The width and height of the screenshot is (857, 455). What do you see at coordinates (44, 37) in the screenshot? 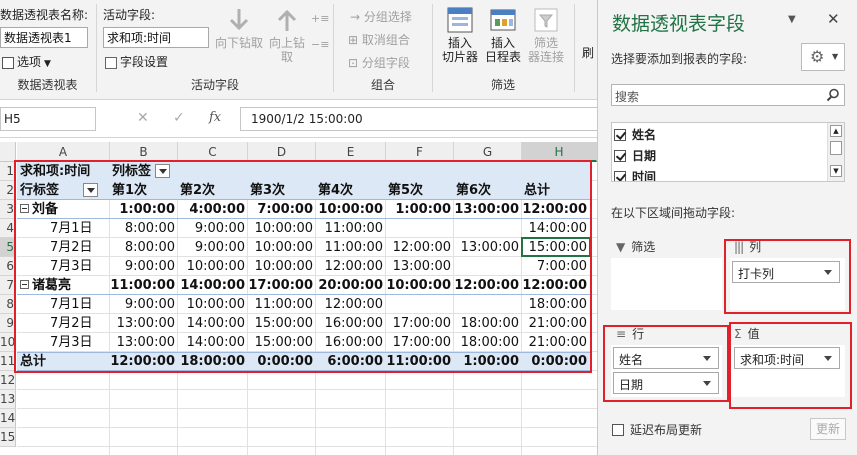
I see `pivot-name-input` at bounding box center [44, 37].